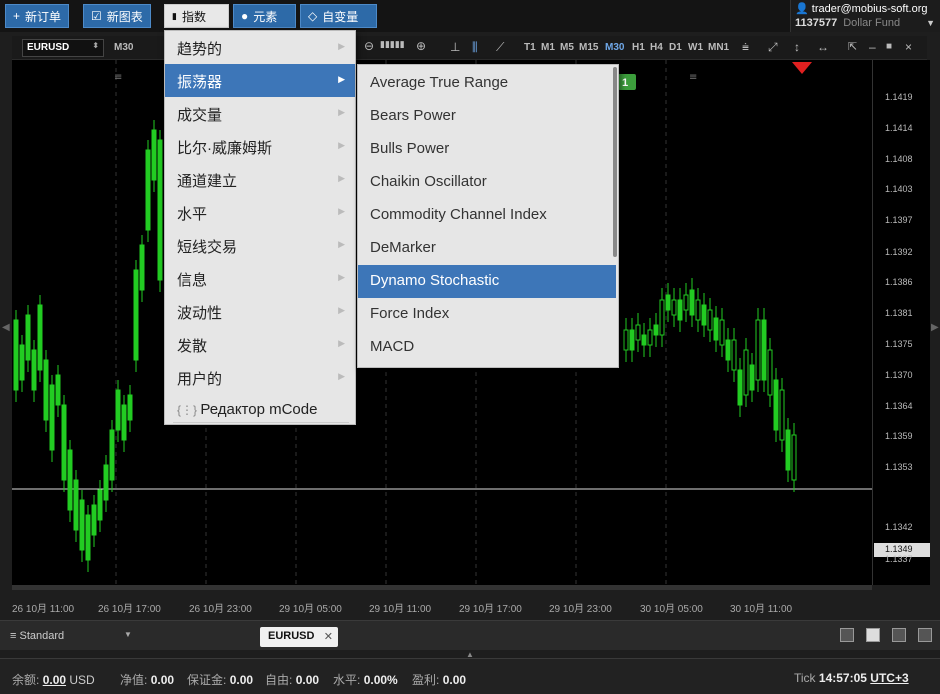 Image resolution: width=940 pixels, height=694 pixels. What do you see at coordinates (421, 46) in the screenshot?
I see `zoom-in-icon: ⊕` at bounding box center [421, 46].